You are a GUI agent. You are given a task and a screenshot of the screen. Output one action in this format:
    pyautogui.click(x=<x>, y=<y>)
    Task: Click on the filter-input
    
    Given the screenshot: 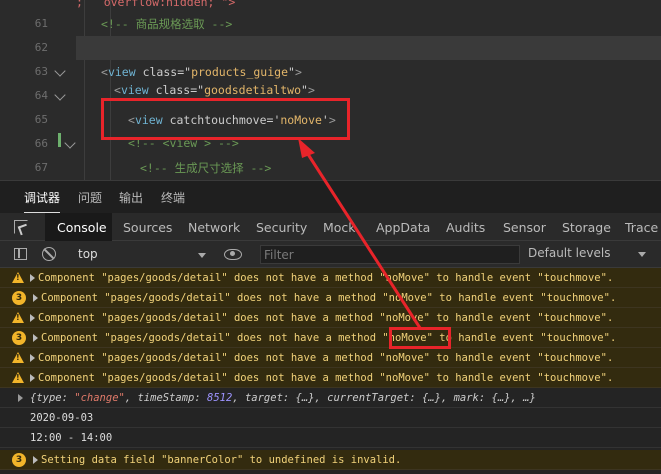 What is the action you would take?
    pyautogui.click(x=390, y=254)
    